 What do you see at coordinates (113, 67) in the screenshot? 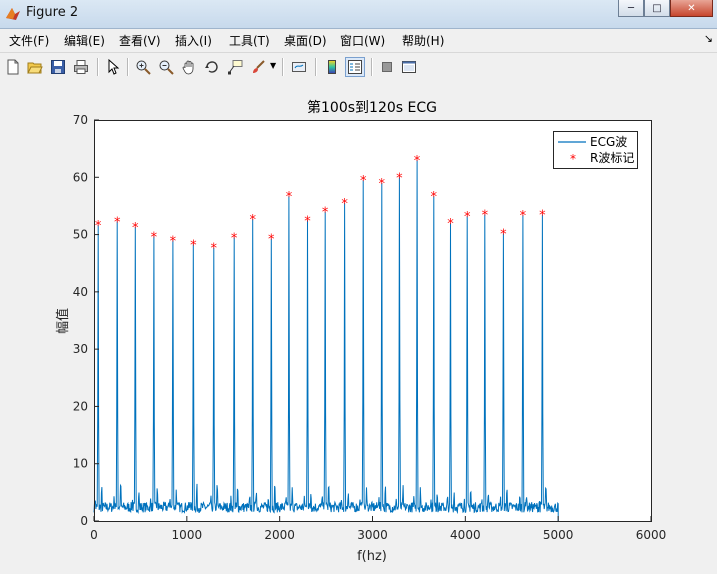
I see `pointer-icon` at bounding box center [113, 67].